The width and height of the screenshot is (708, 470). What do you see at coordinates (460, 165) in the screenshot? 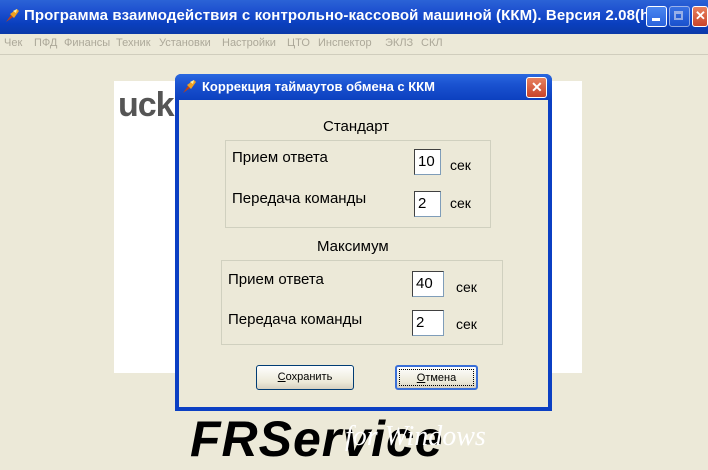
I see `standard-receive-unit: сек` at bounding box center [460, 165].